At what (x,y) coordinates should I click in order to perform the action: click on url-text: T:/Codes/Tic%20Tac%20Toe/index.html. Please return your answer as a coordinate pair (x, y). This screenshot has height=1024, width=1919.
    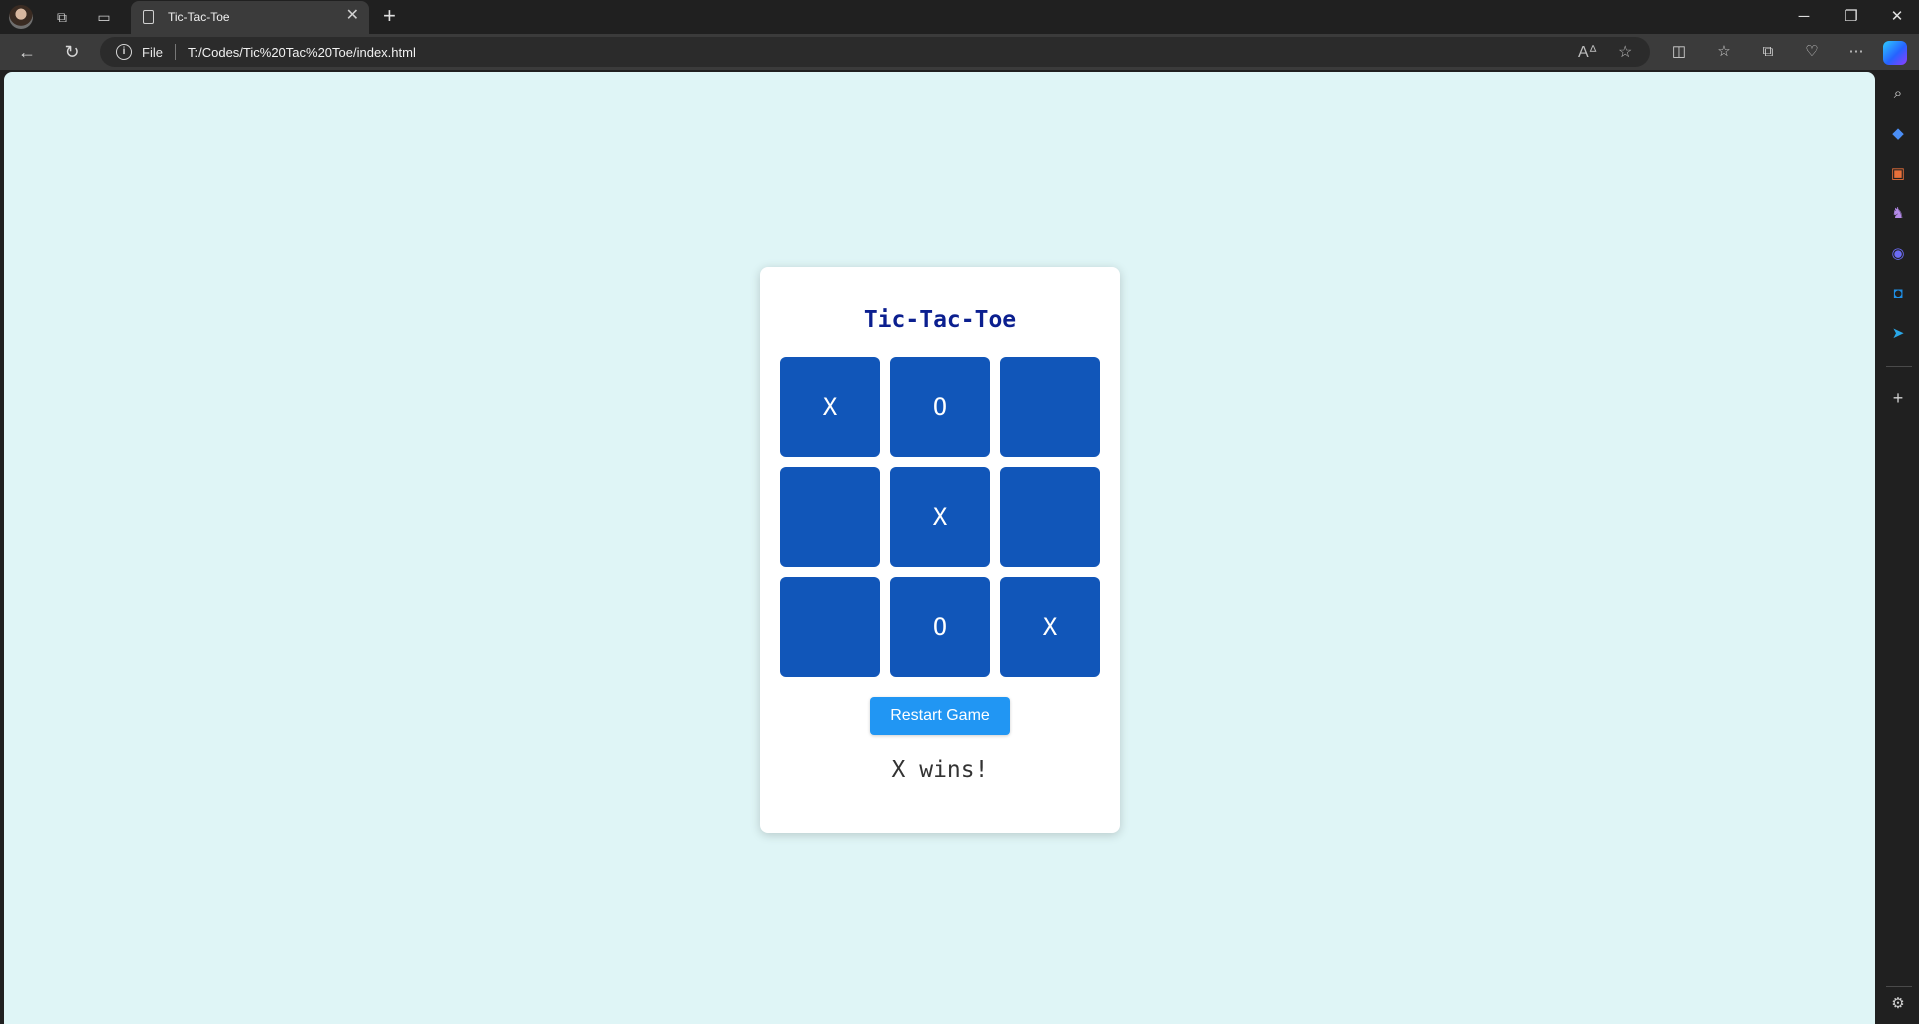
    Looking at the image, I should click on (302, 52).